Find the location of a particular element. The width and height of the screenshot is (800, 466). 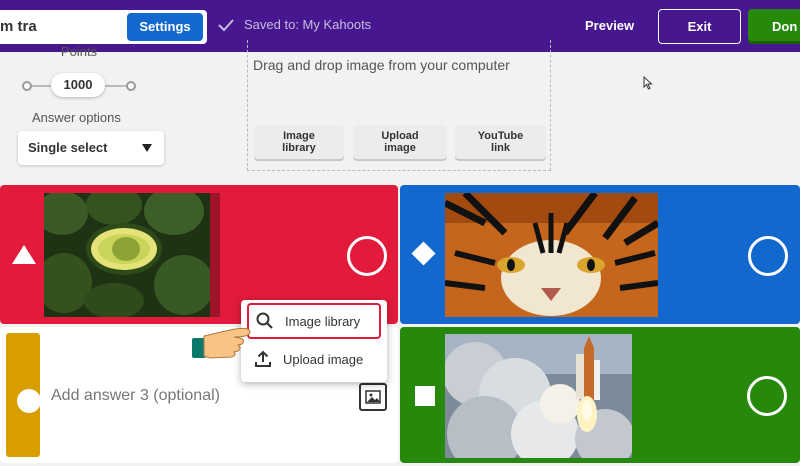

menu-item-image-library-label: Image library is located at coordinates (323, 321).